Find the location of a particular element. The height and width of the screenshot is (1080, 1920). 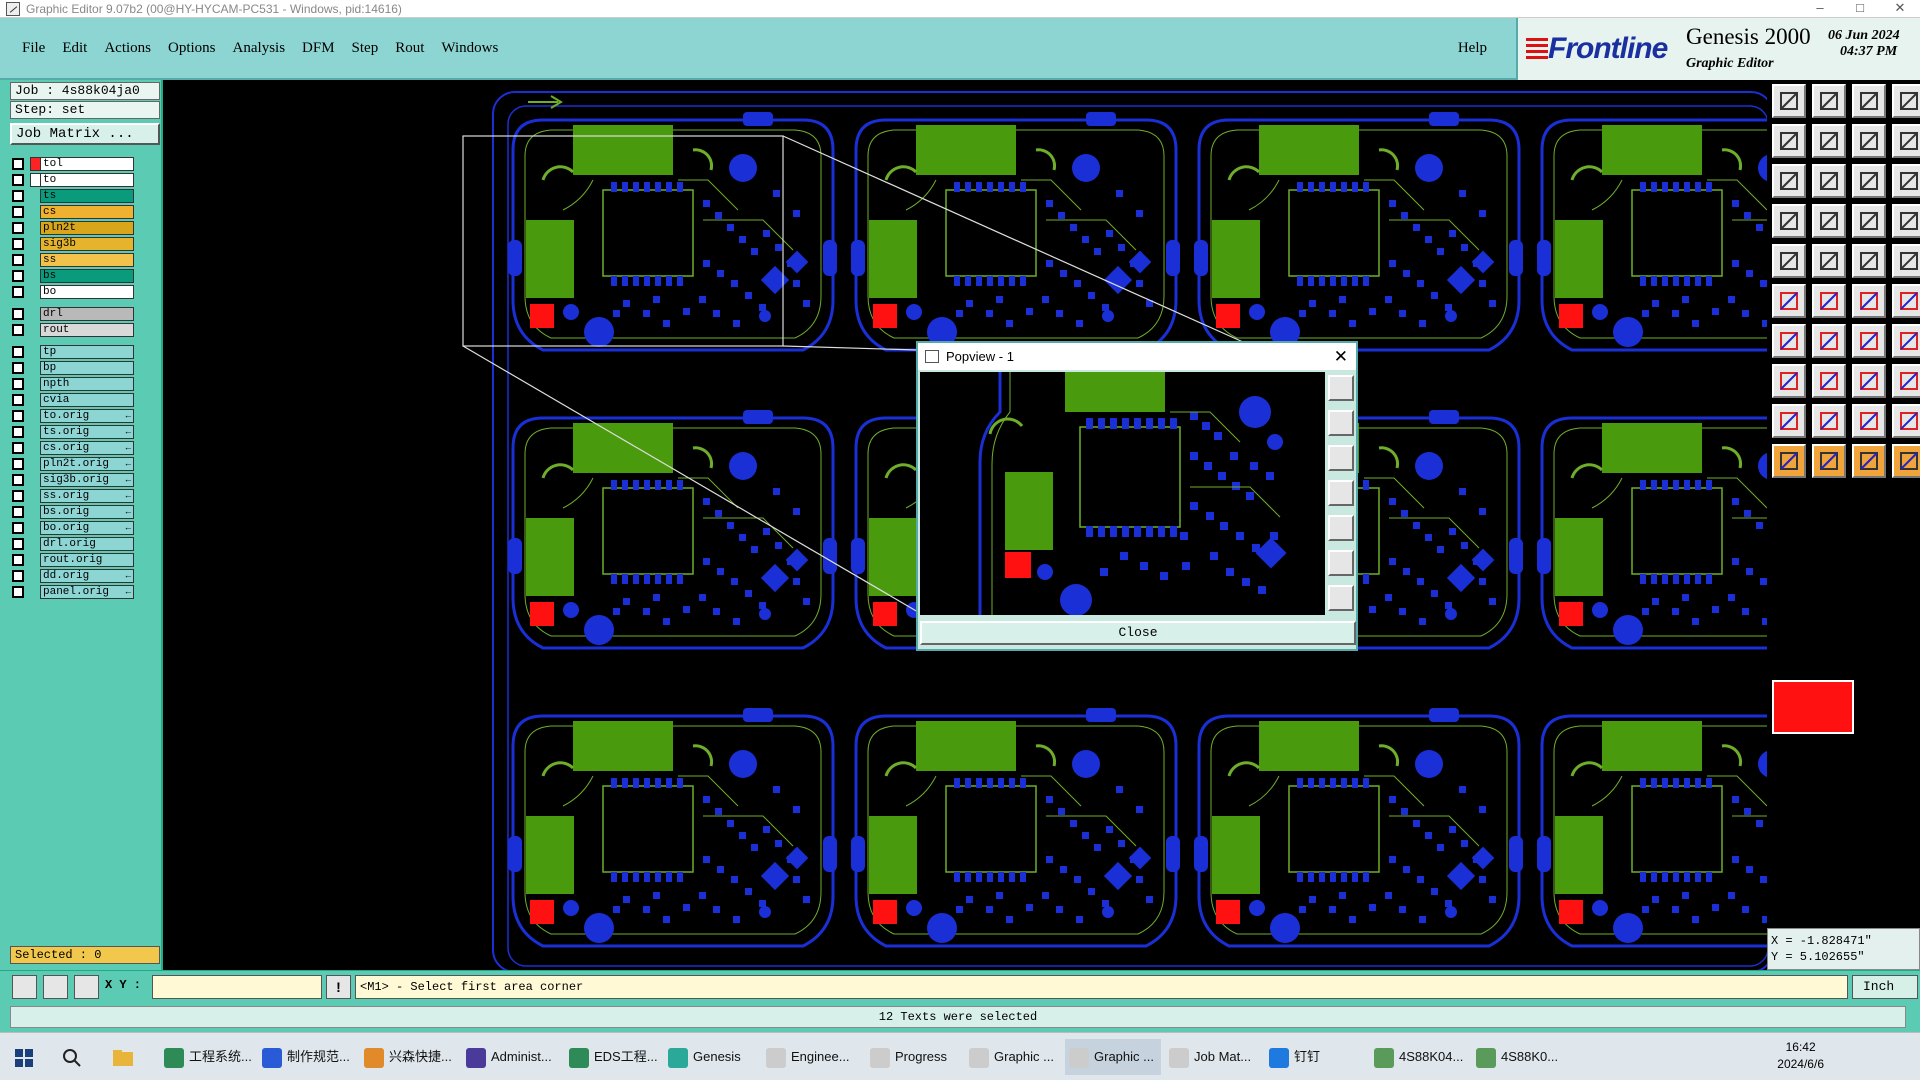

line-icon is located at coordinates (1829, 261).